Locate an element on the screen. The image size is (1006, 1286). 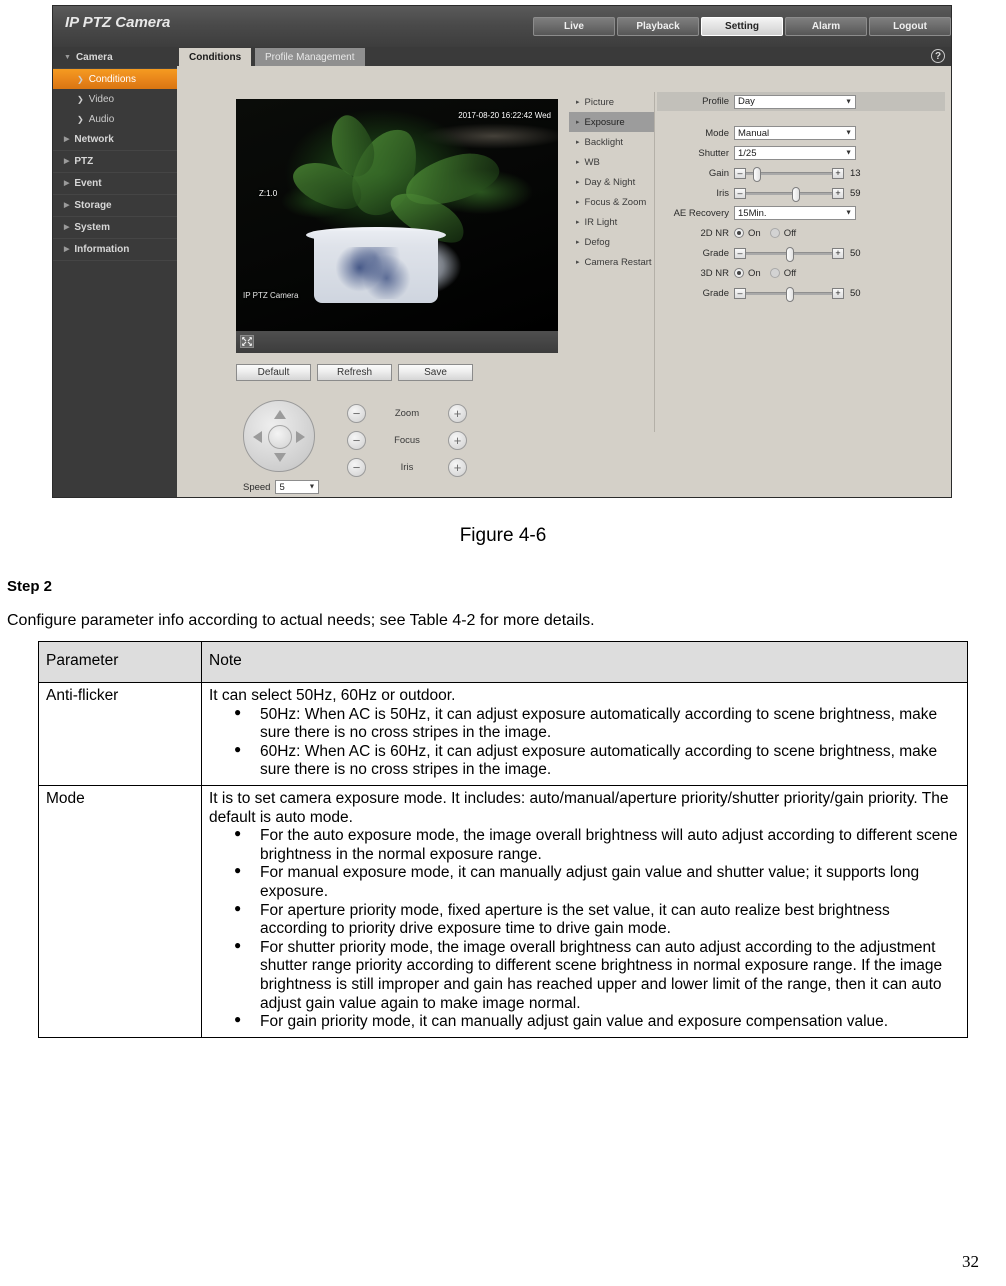
sidebar-group-camera: ▼ Camera is located at coordinates (115, 58).